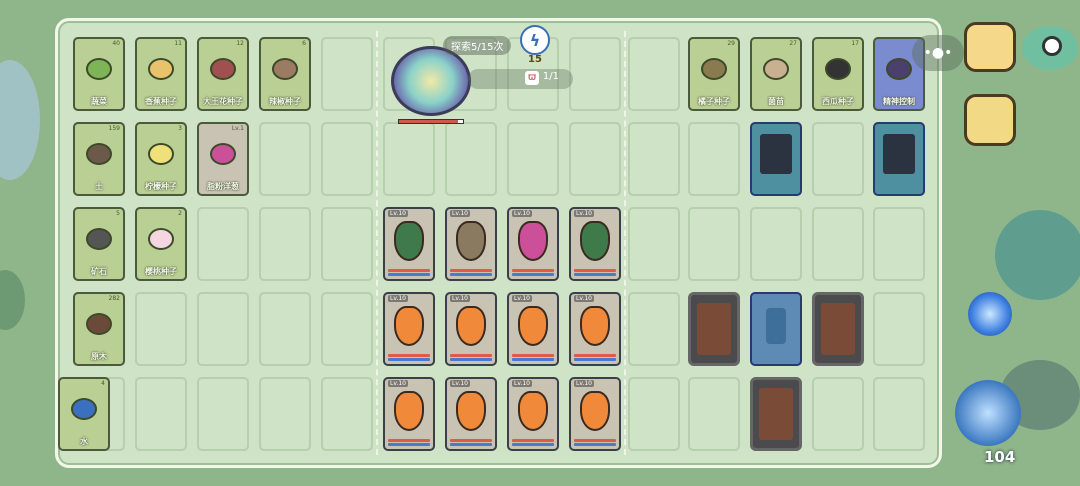  Describe the element at coordinates (1050, 48) in the screenshot. I see `eye-icon` at that location.